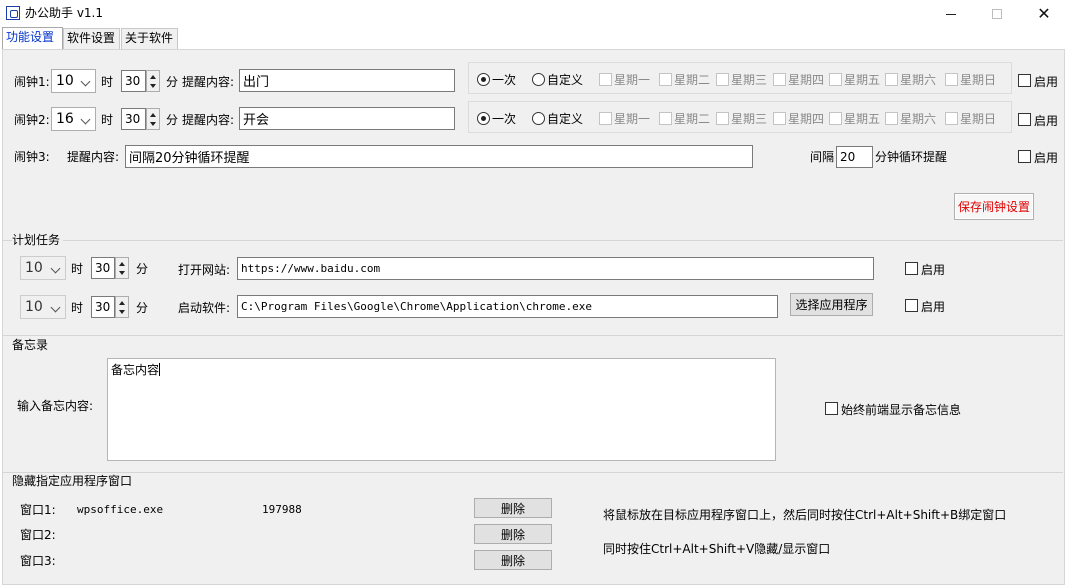 This screenshot has width=1067, height=587. What do you see at coordinates (835, 118) in the screenshot?
I see `alarm2-fri-checkbox` at bounding box center [835, 118].